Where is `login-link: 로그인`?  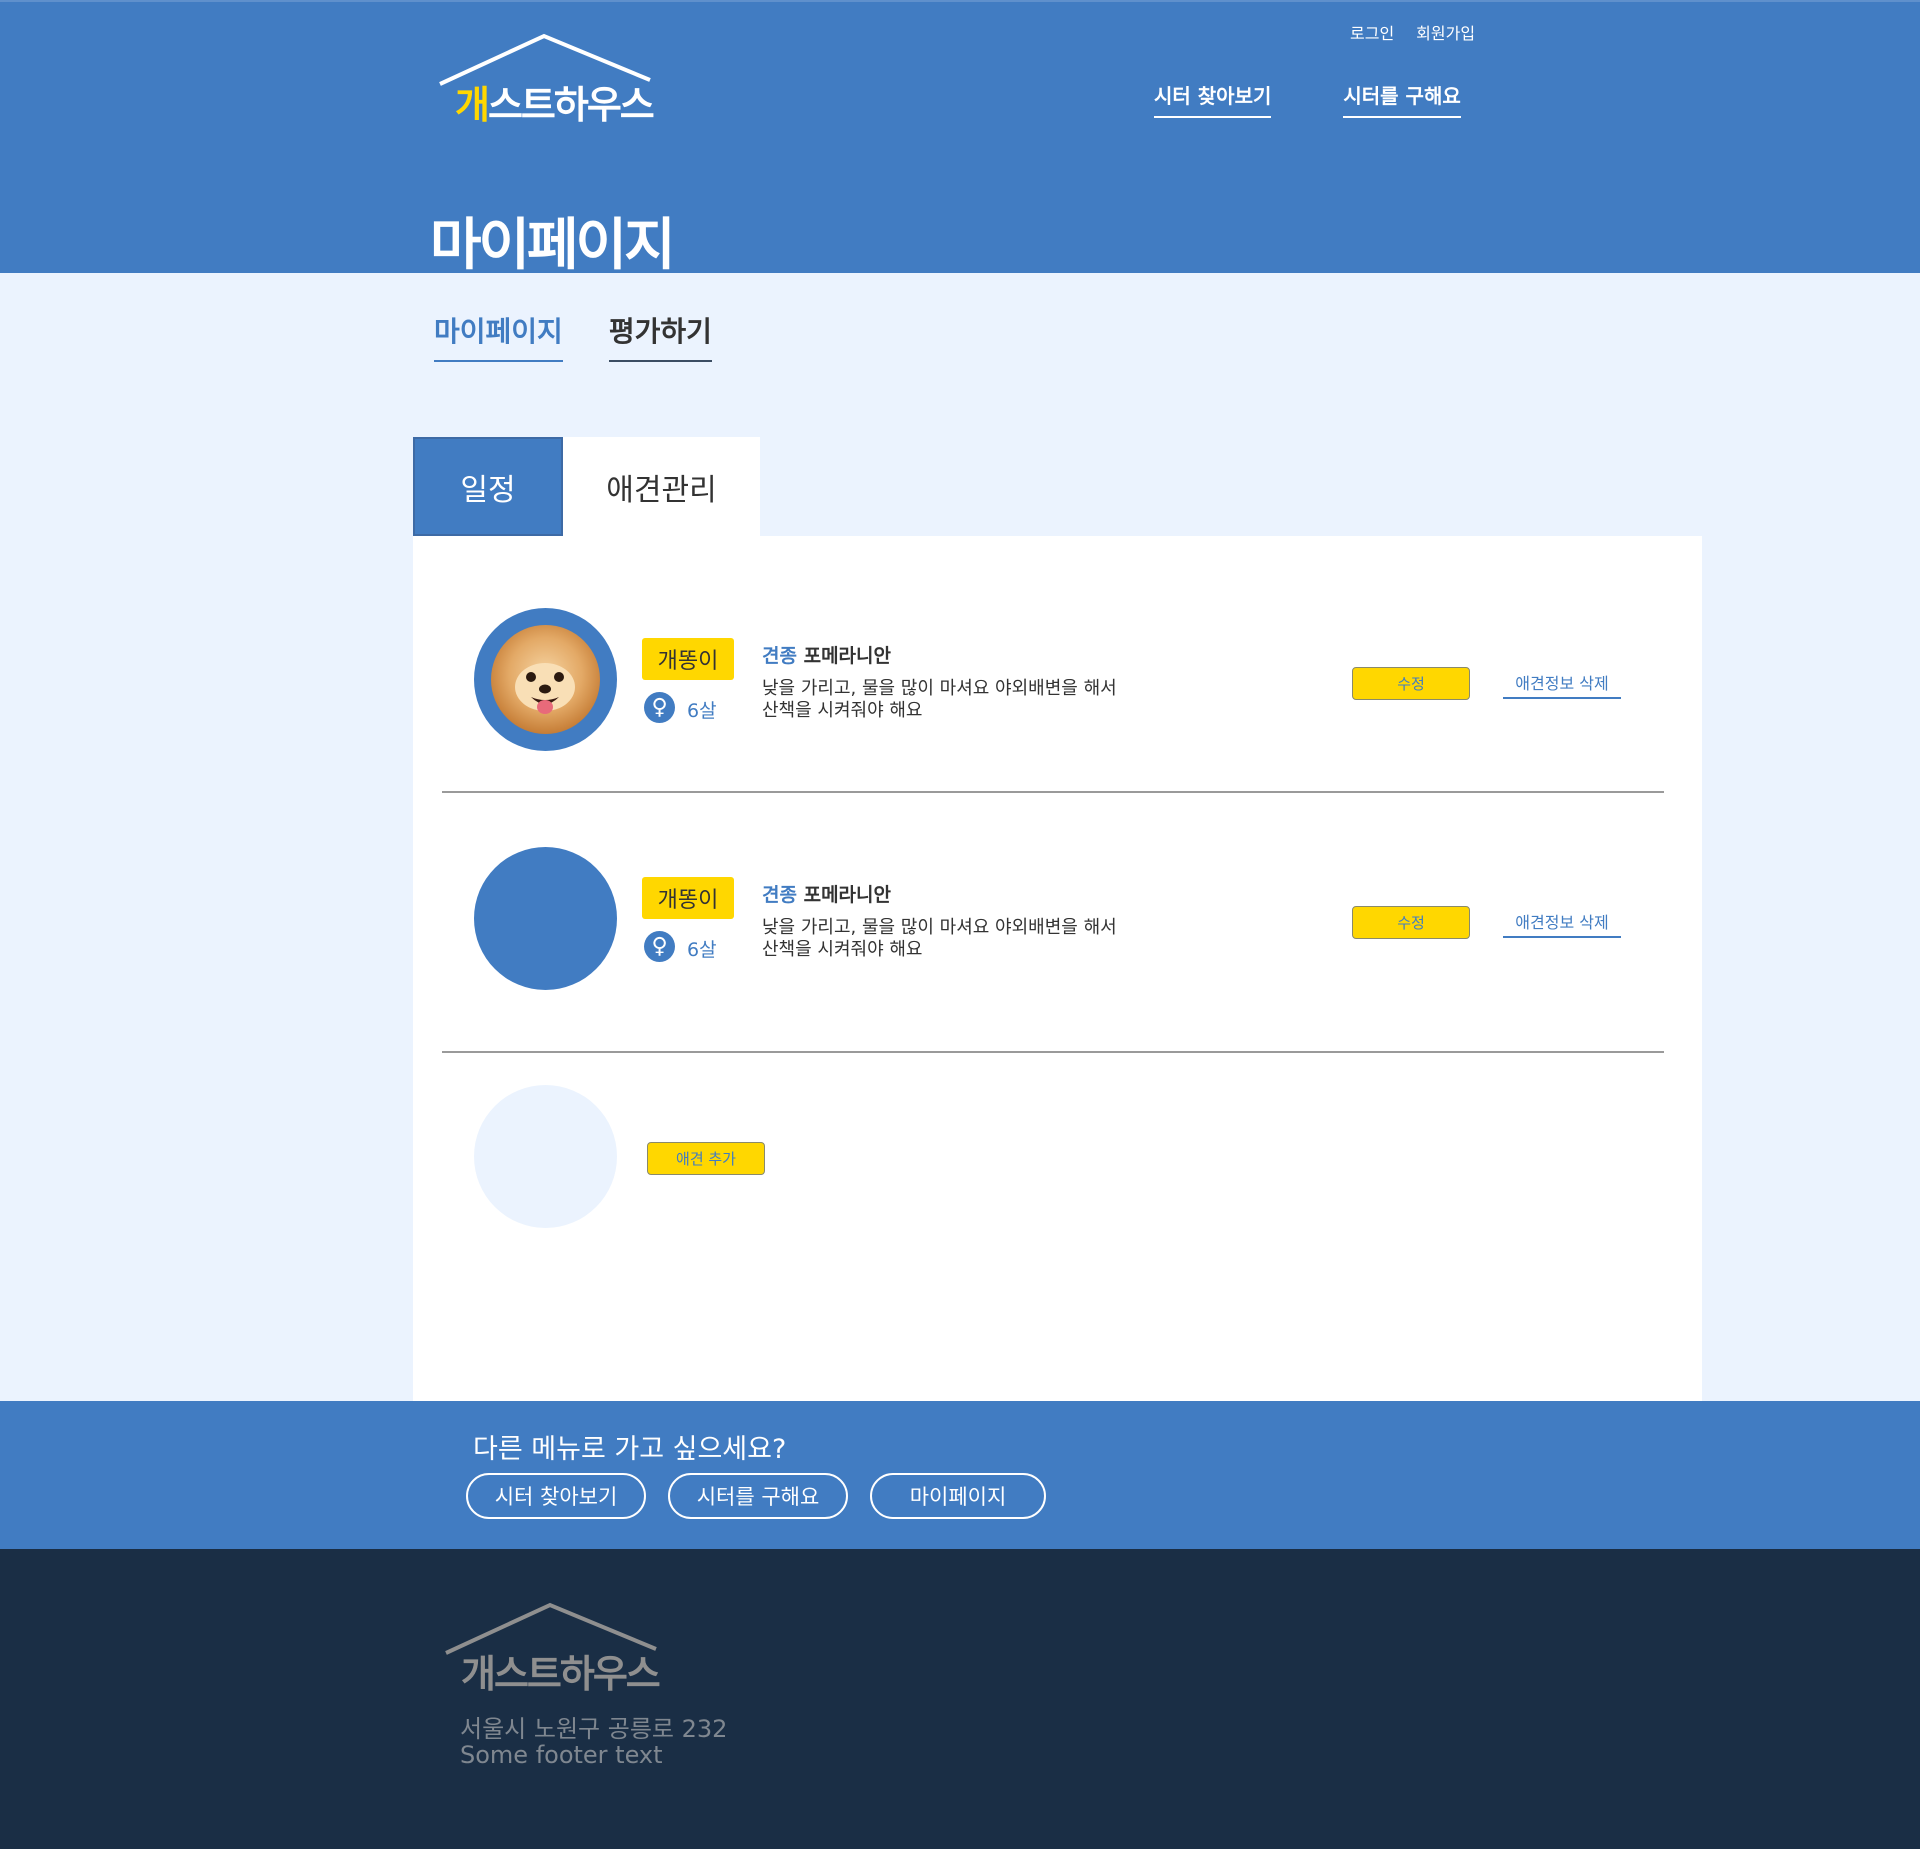 login-link: 로그인 is located at coordinates (1372, 32).